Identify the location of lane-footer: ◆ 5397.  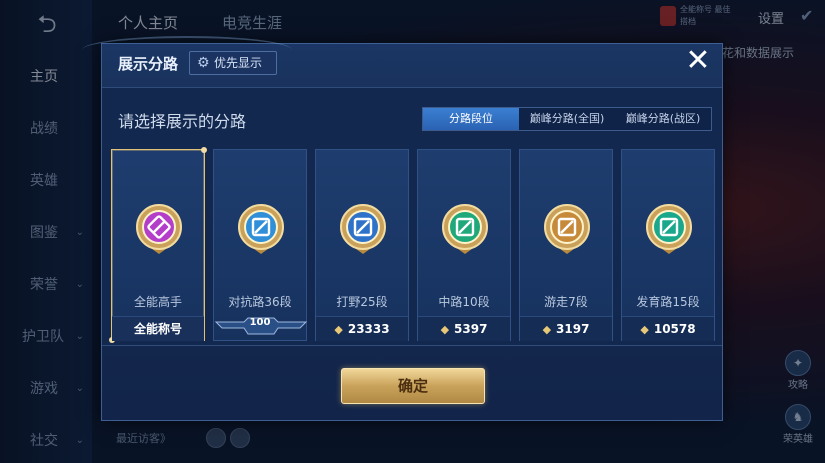
(464, 328).